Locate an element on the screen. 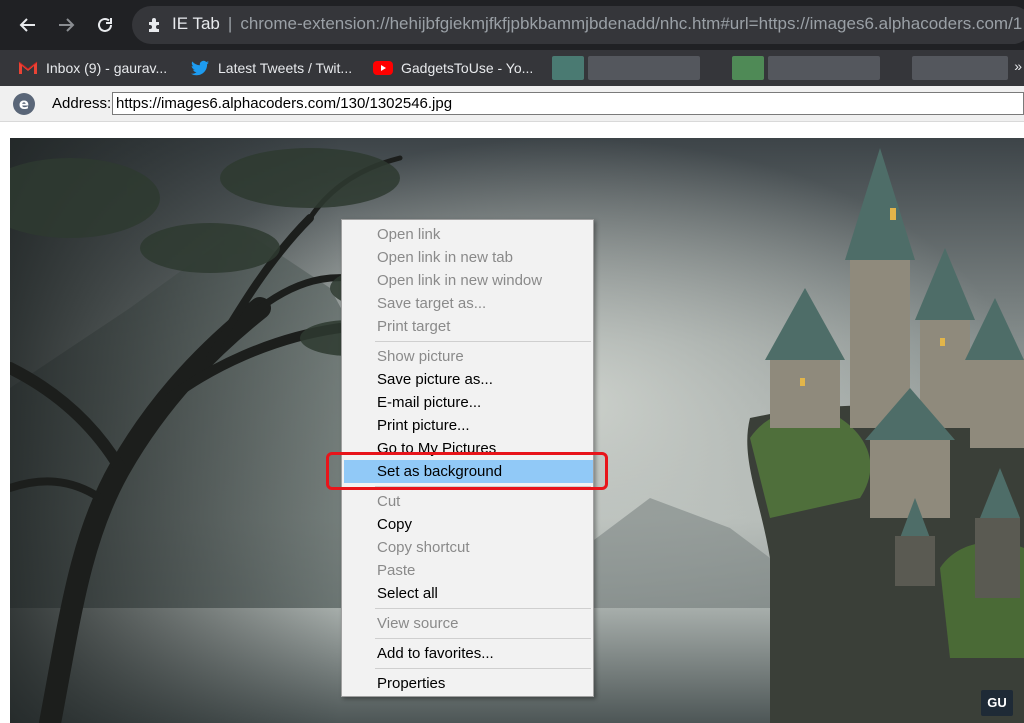  menu-item-view-source: View source is located at coordinates (468, 623).